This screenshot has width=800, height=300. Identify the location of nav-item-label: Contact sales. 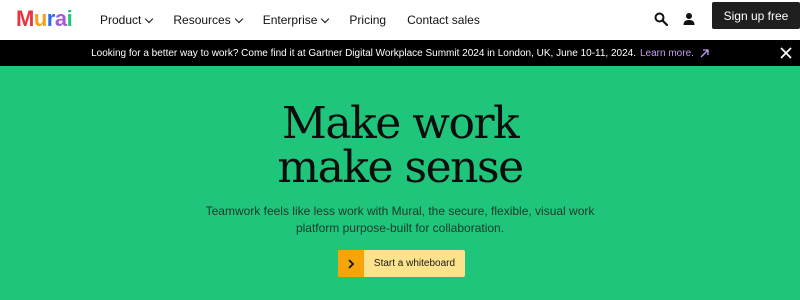
(443, 20).